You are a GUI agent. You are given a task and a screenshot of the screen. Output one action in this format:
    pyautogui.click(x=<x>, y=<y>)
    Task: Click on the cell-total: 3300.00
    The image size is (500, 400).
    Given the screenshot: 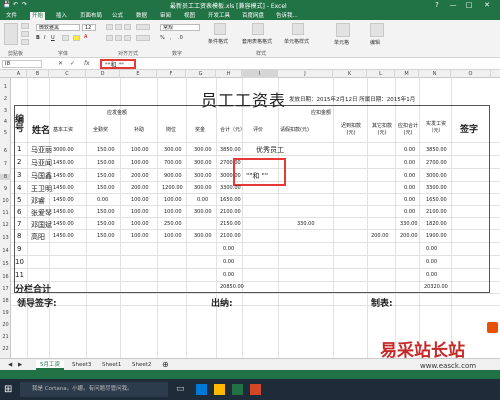 What is the action you would take?
    pyautogui.click(x=230, y=188)
    